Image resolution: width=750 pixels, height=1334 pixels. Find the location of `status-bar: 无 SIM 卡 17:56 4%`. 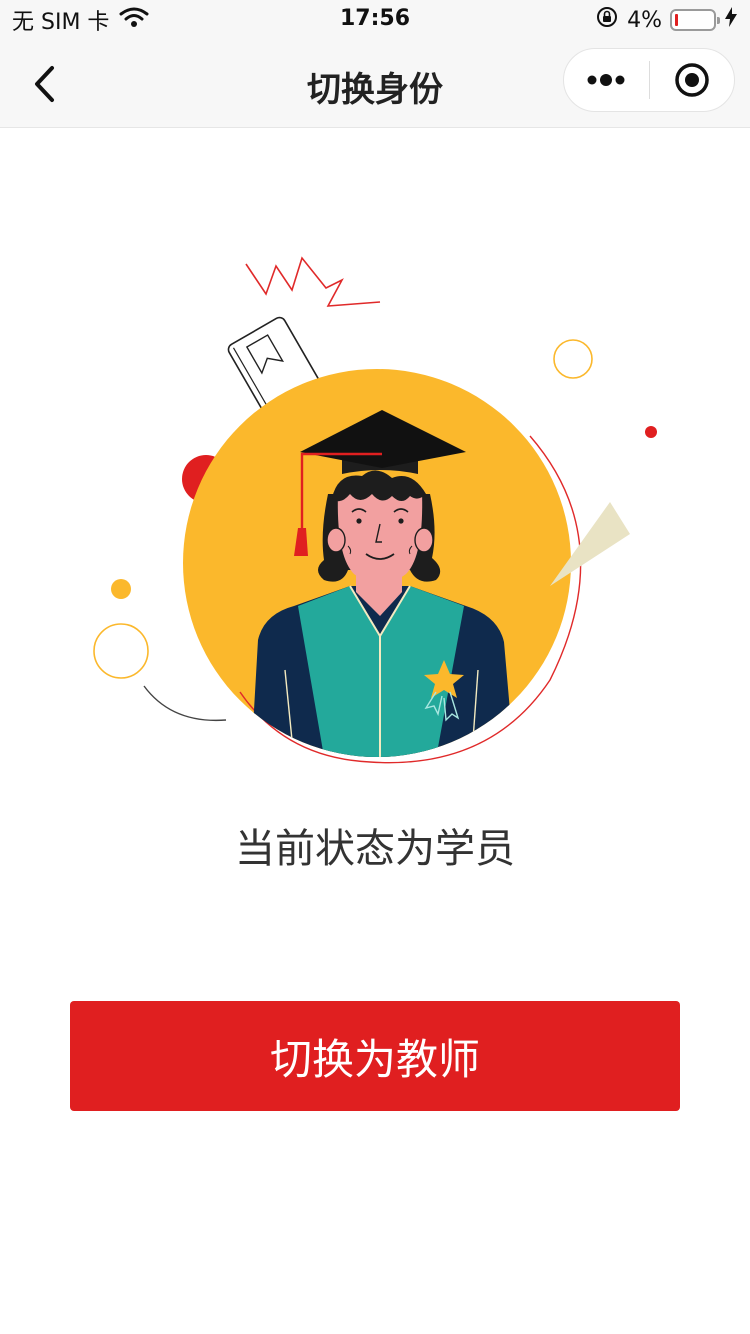

status-bar: 无 SIM 卡 17:56 4% is located at coordinates (375, 20).